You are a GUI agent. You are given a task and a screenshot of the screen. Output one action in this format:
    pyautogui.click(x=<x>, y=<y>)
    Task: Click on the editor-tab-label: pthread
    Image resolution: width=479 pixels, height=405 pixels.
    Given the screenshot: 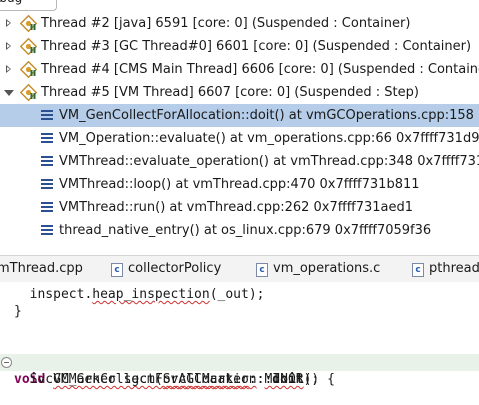 What is the action you would take?
    pyautogui.click(x=454, y=268)
    